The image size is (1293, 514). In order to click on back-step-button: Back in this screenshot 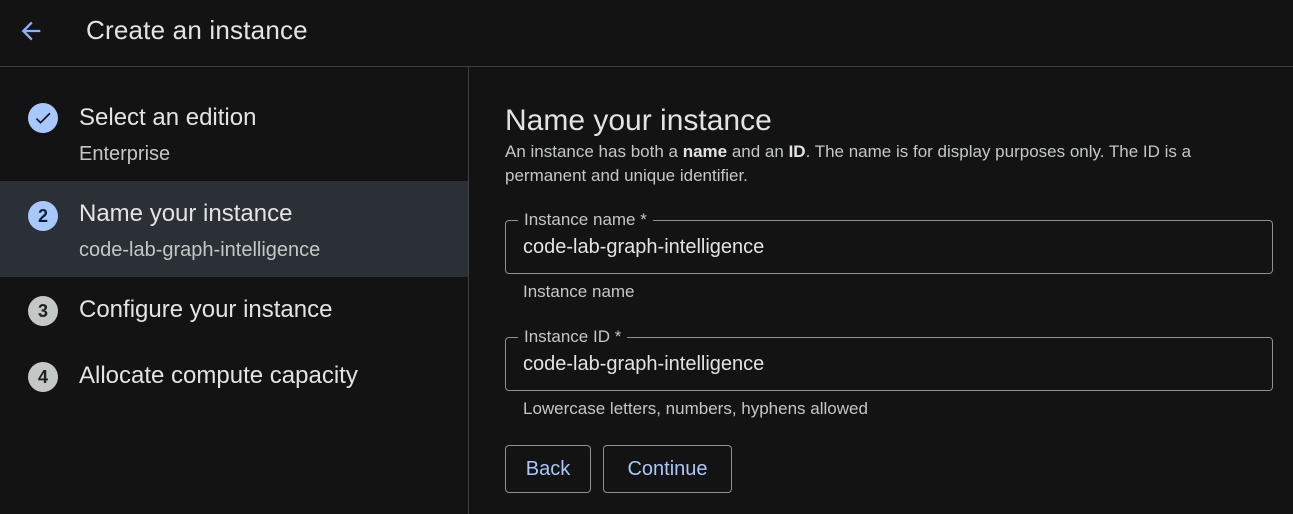, I will do `click(548, 469)`.